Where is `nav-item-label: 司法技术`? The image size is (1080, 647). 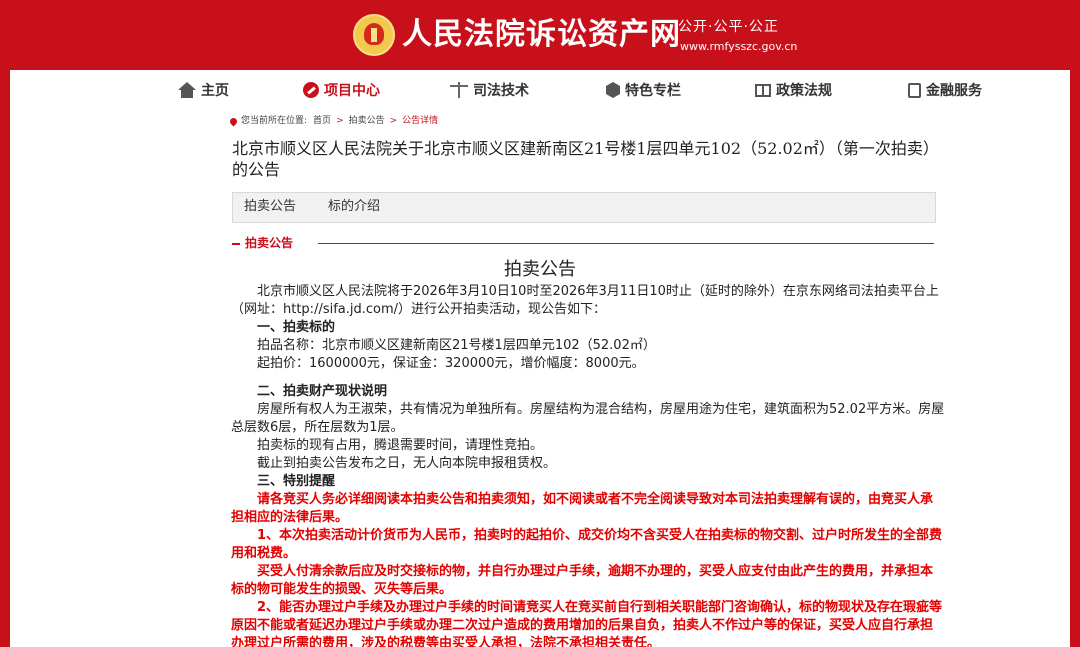 nav-item-label: 司法技术 is located at coordinates (501, 91).